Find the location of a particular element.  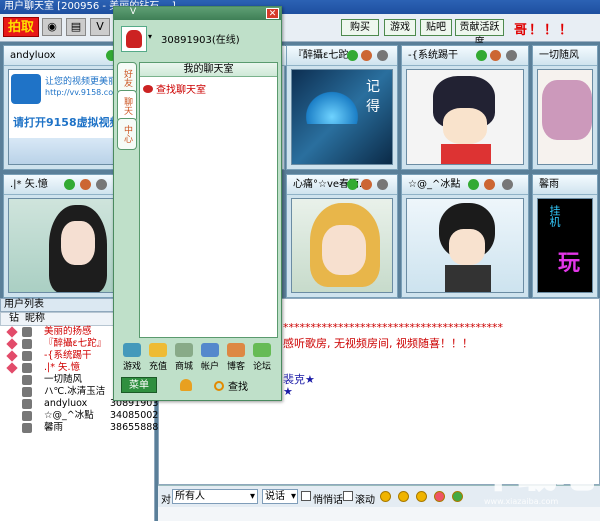

col-icon: 钻 is located at coordinates (14, 319).